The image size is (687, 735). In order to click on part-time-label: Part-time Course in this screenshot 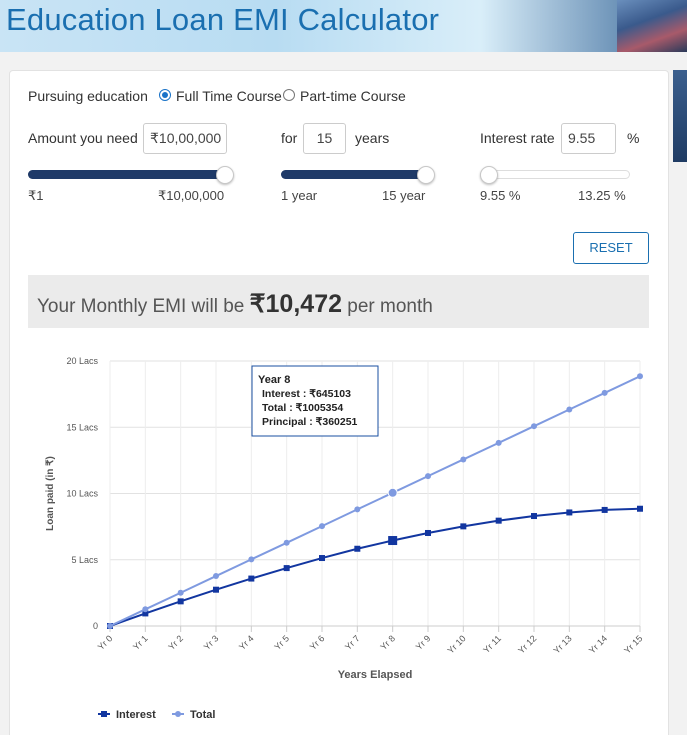, I will do `click(353, 96)`.